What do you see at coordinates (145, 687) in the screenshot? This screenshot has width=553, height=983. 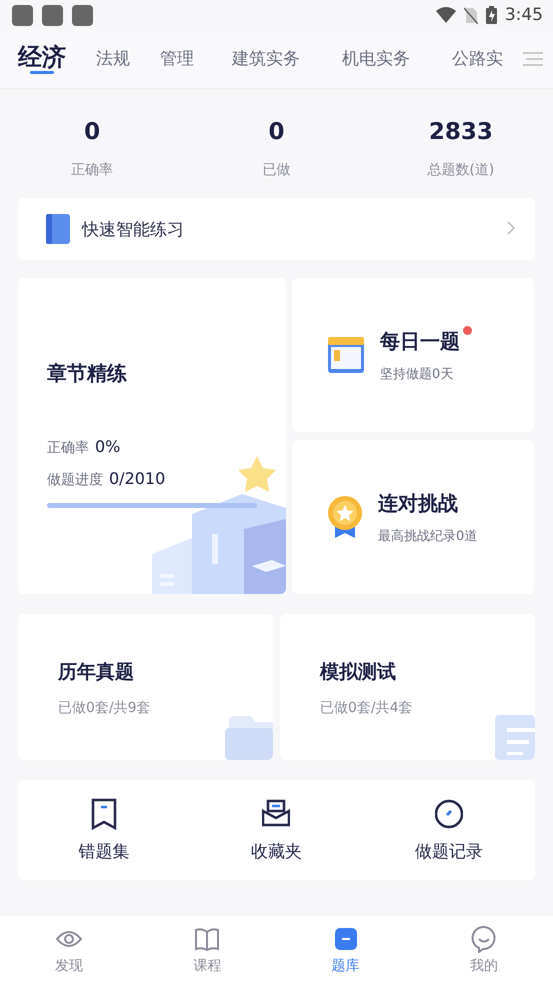 I see `paper-card: 历年真题 已做0套/共9套` at bounding box center [145, 687].